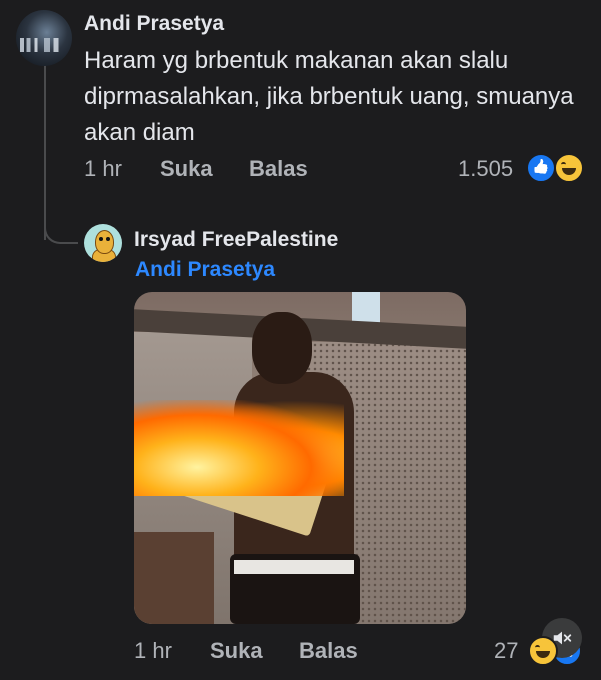 This screenshot has height=680, width=601. Describe the element at coordinates (61, 231) in the screenshot. I see `thread-connector` at that location.